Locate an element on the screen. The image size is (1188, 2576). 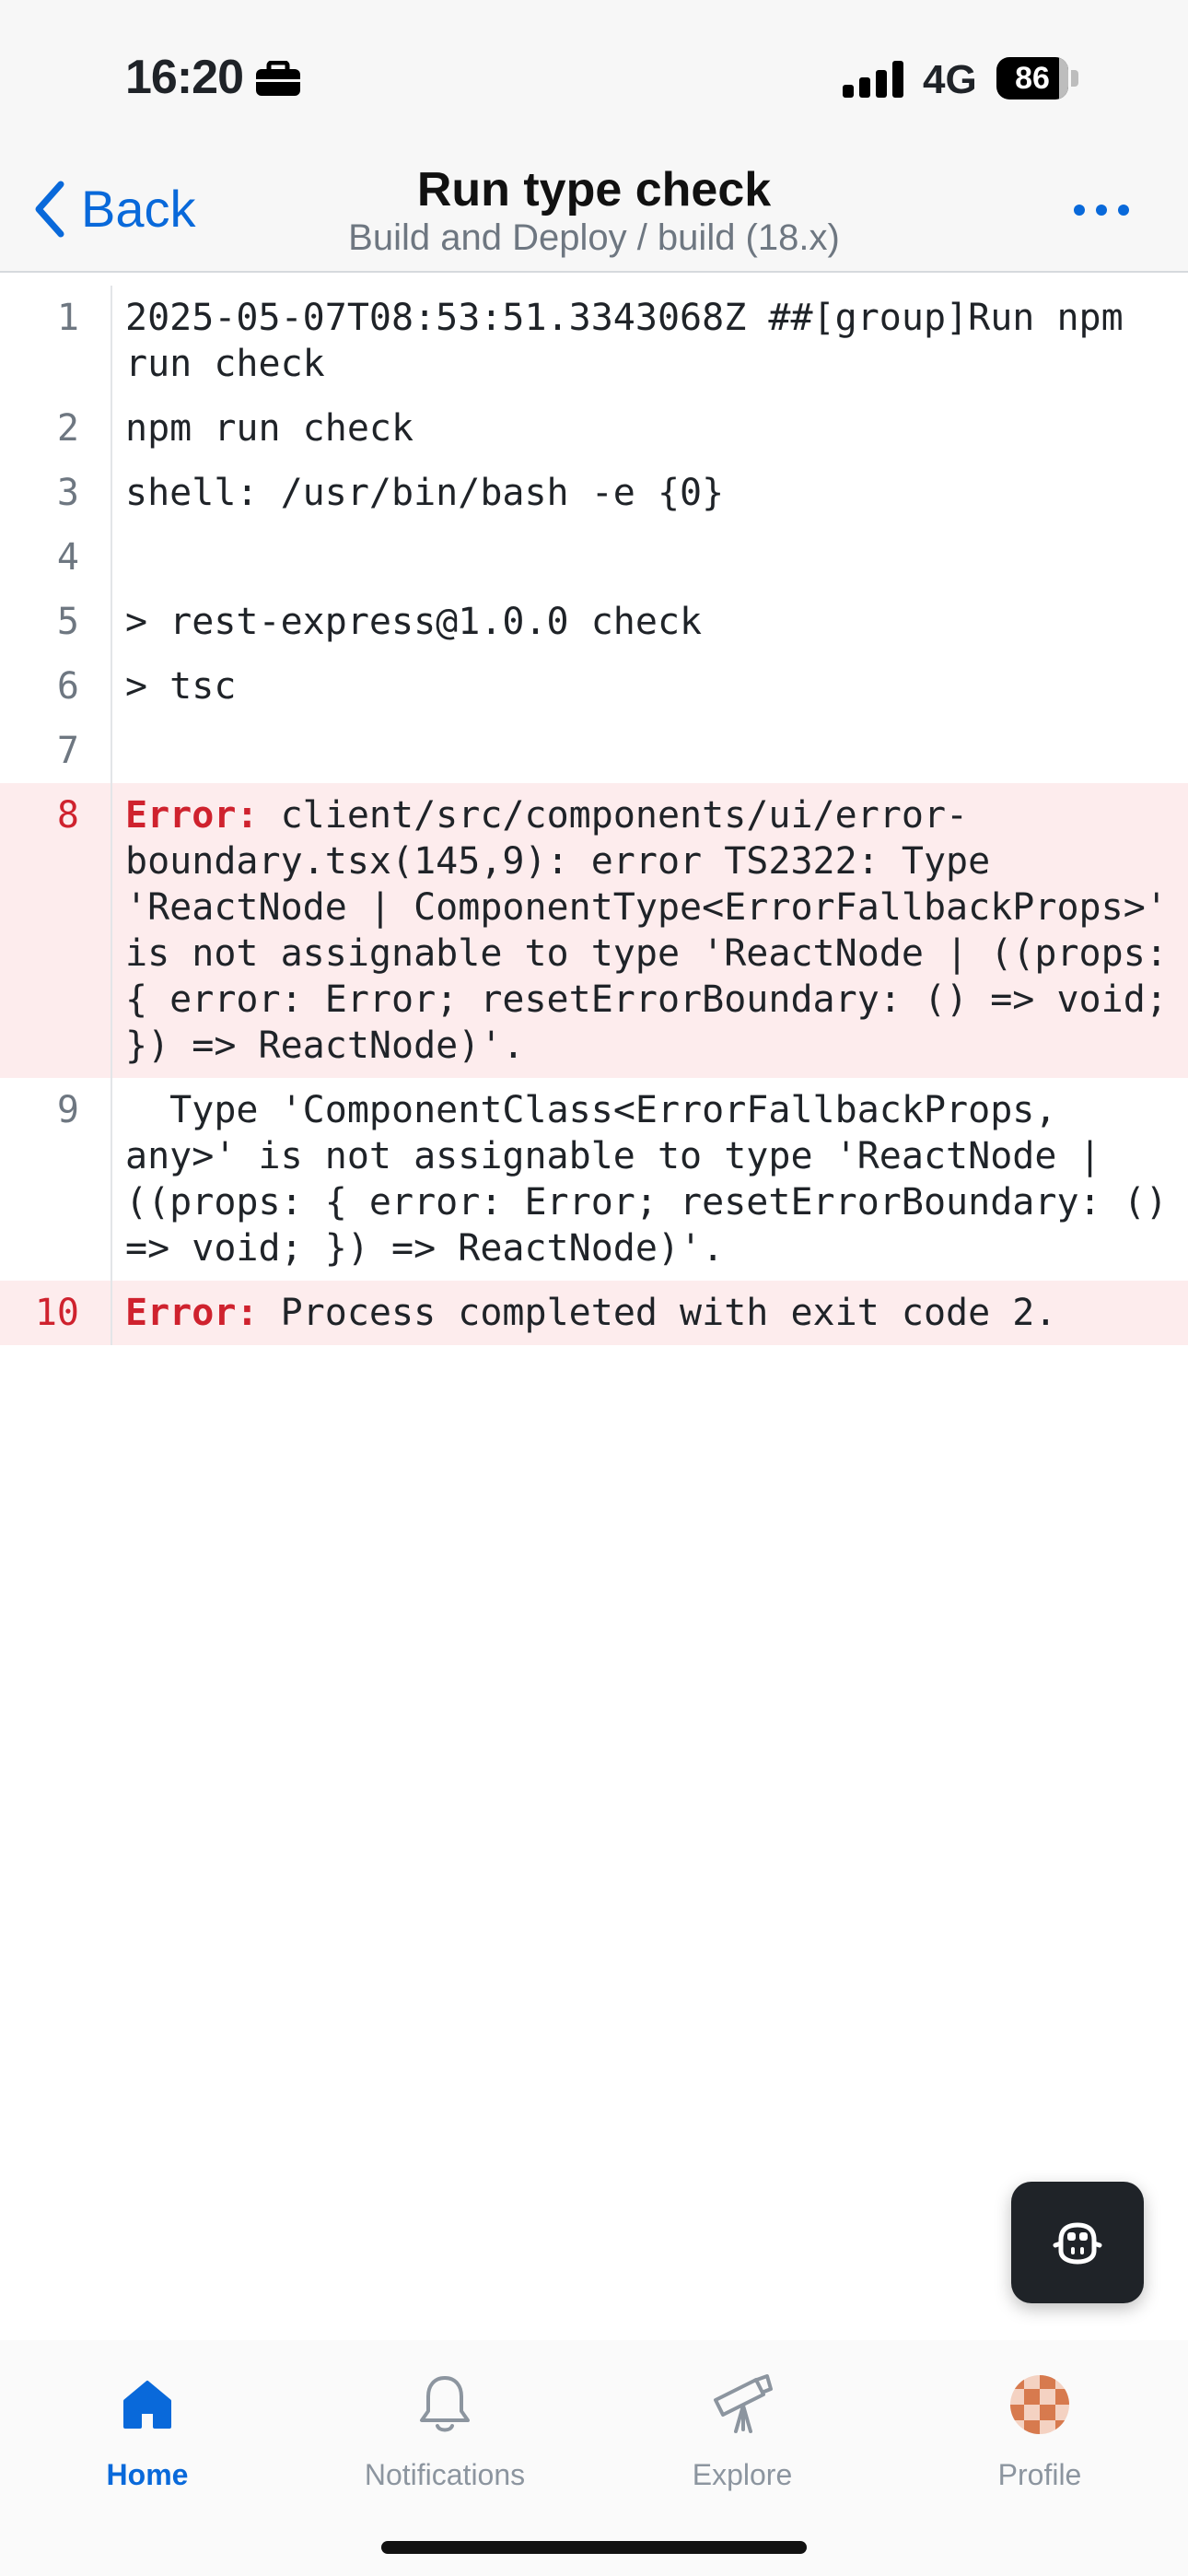
log-line: 6 > tsc is located at coordinates (594, 686).